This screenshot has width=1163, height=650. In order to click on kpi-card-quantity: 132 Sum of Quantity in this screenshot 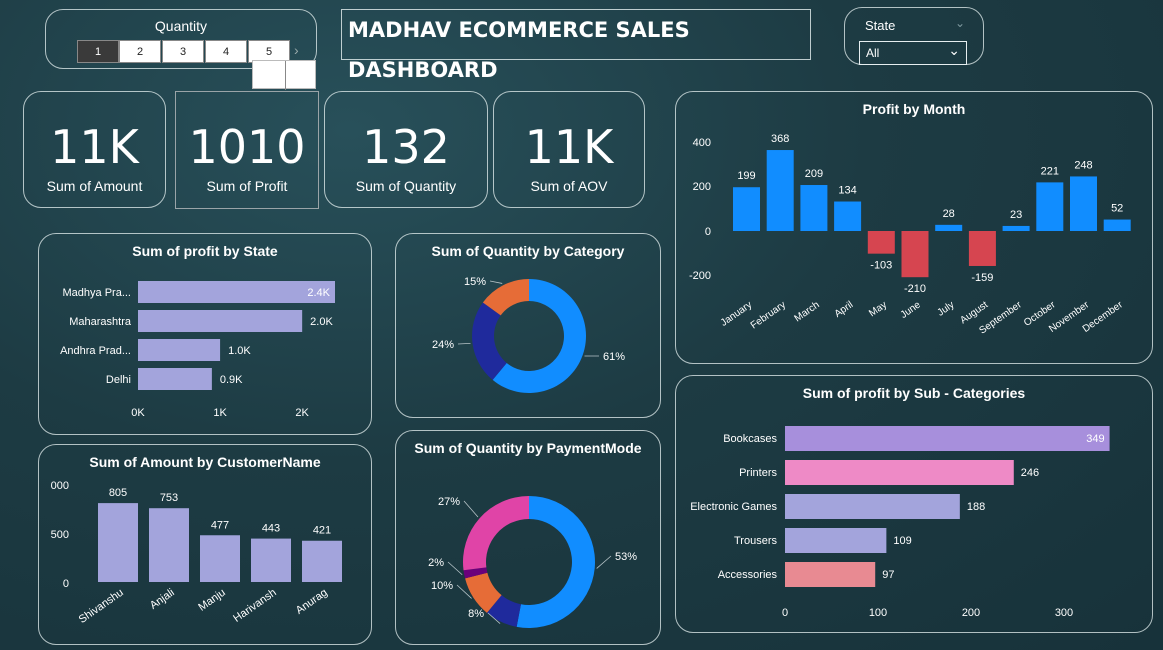, I will do `click(406, 149)`.